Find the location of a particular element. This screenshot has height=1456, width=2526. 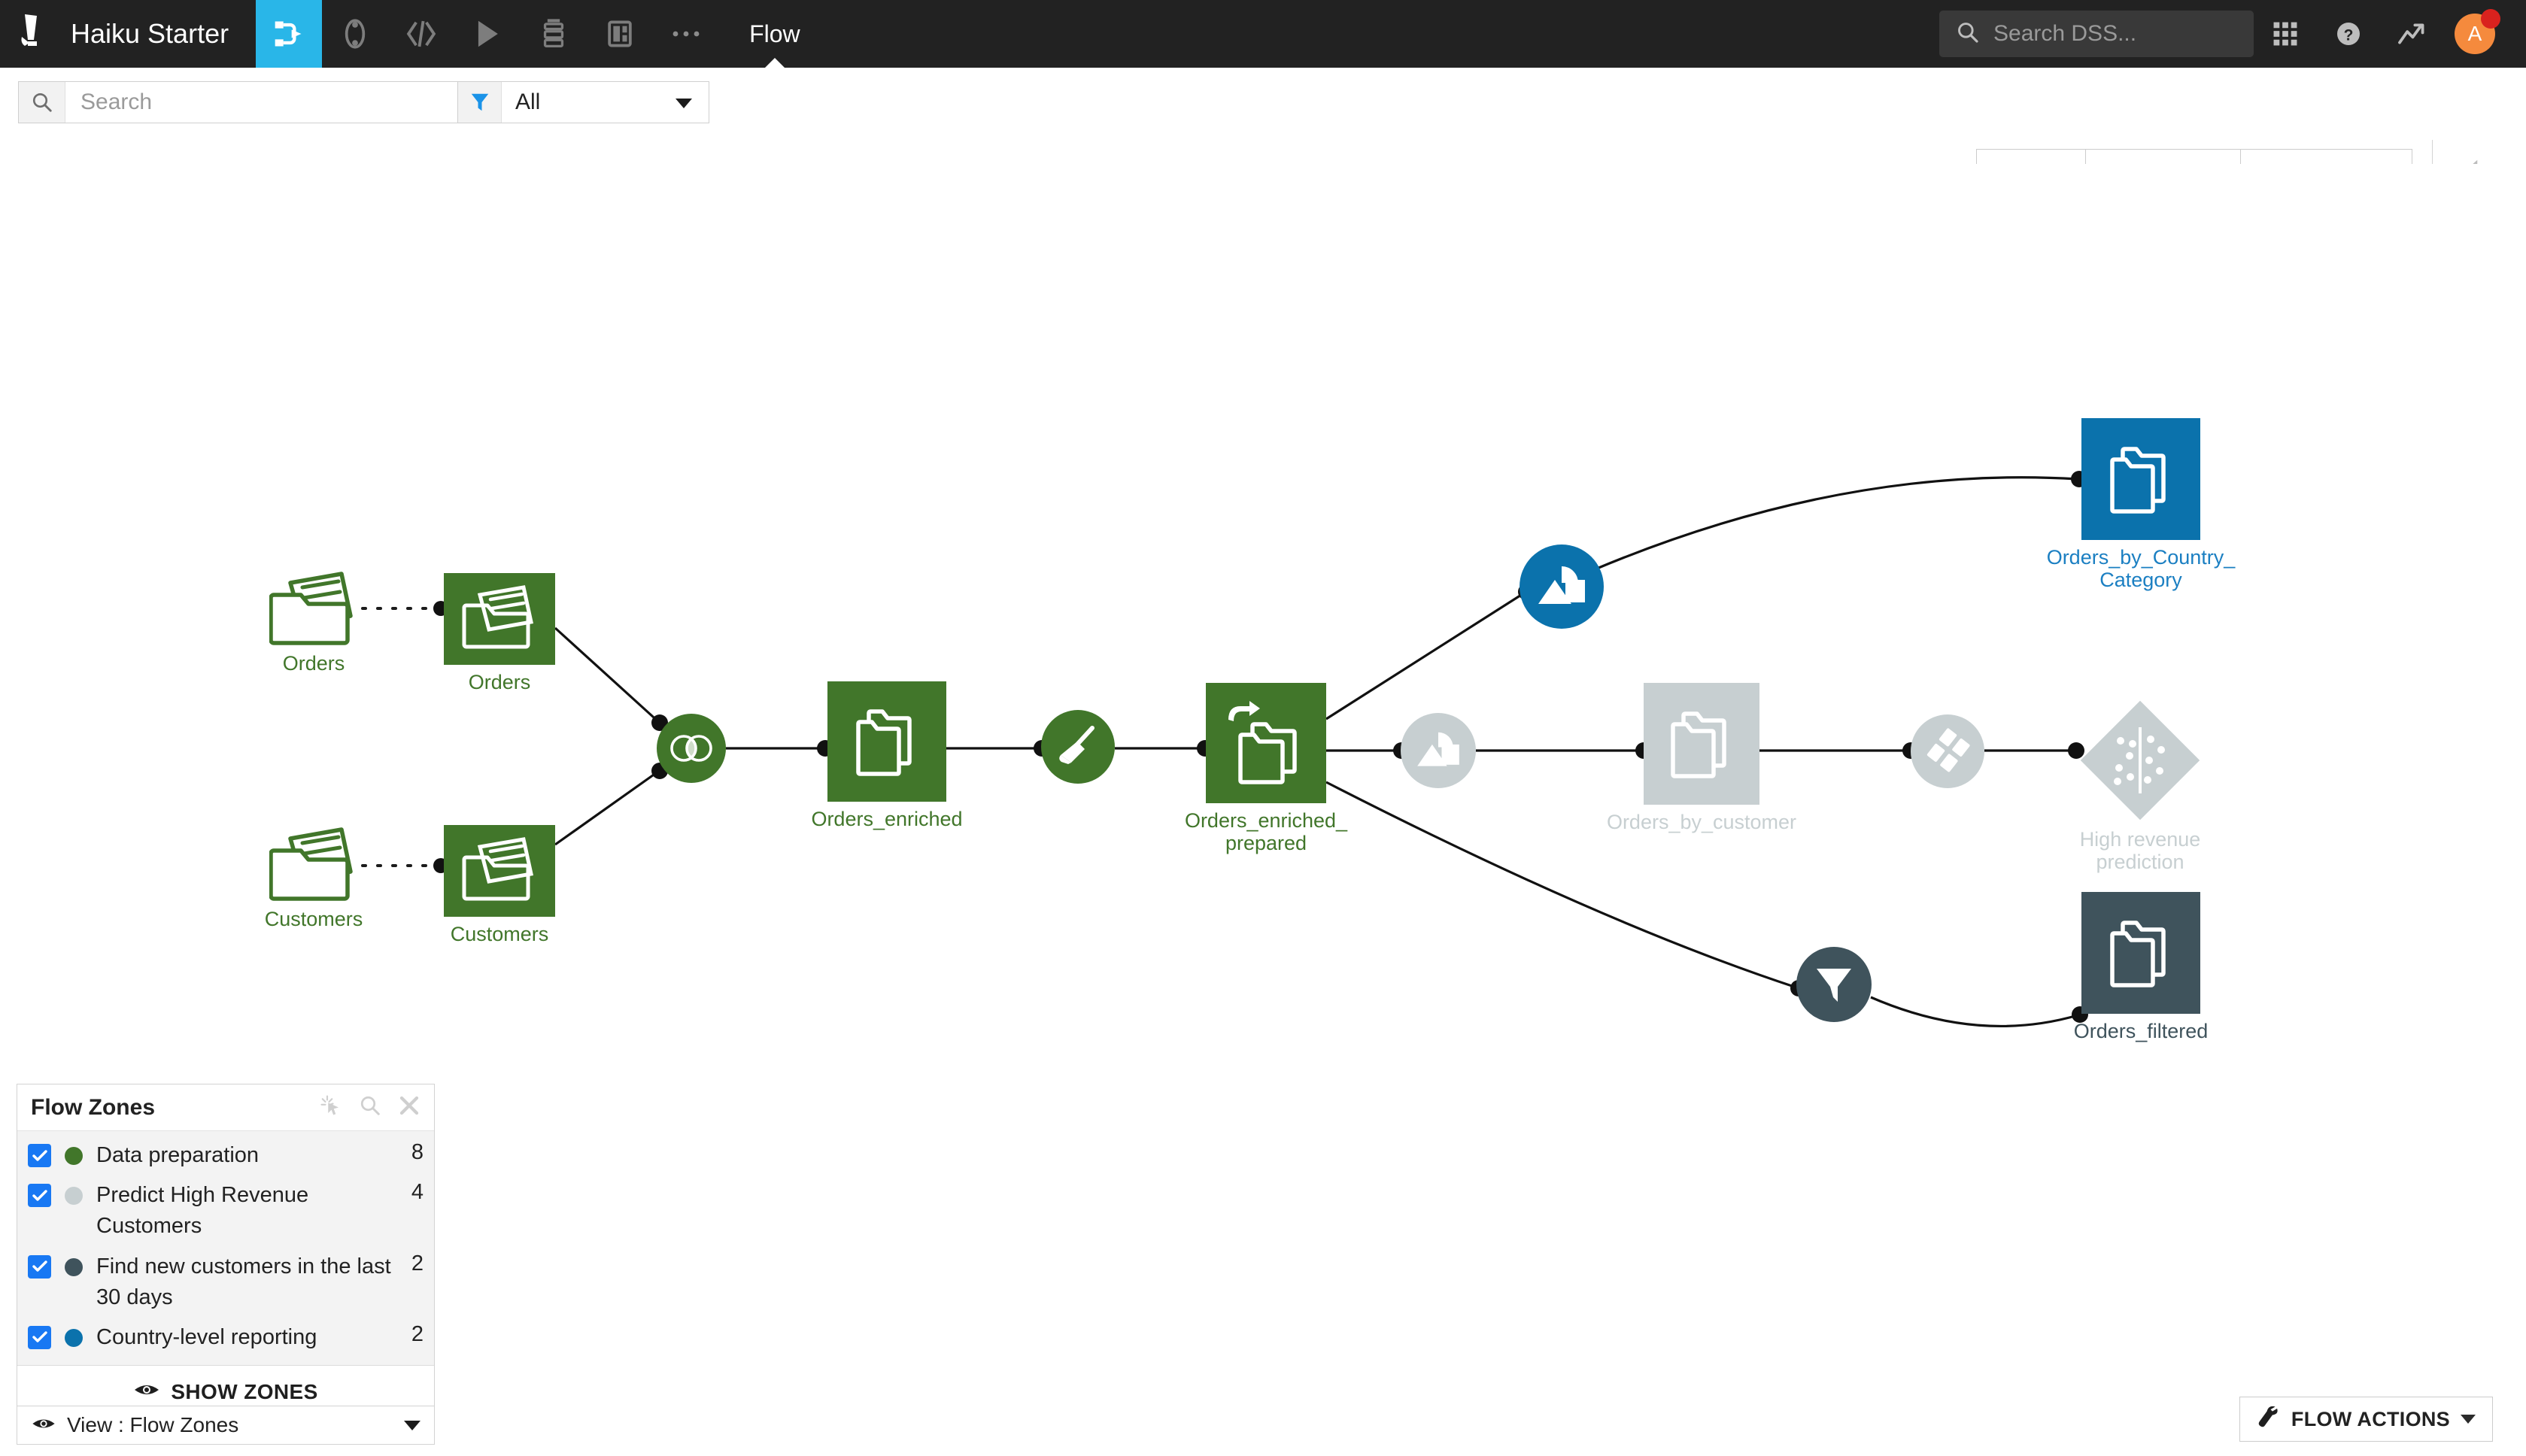

score-bars-icon is located at coordinates (1948, 750).